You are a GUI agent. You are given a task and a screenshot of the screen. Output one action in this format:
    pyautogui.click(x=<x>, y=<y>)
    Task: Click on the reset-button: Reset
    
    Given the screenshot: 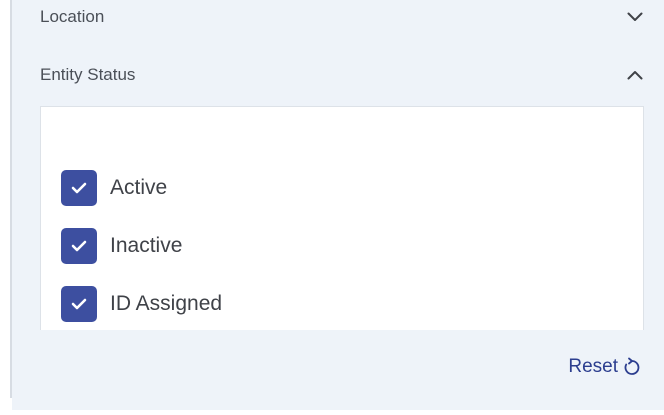 What is the action you would take?
    pyautogui.click(x=605, y=367)
    